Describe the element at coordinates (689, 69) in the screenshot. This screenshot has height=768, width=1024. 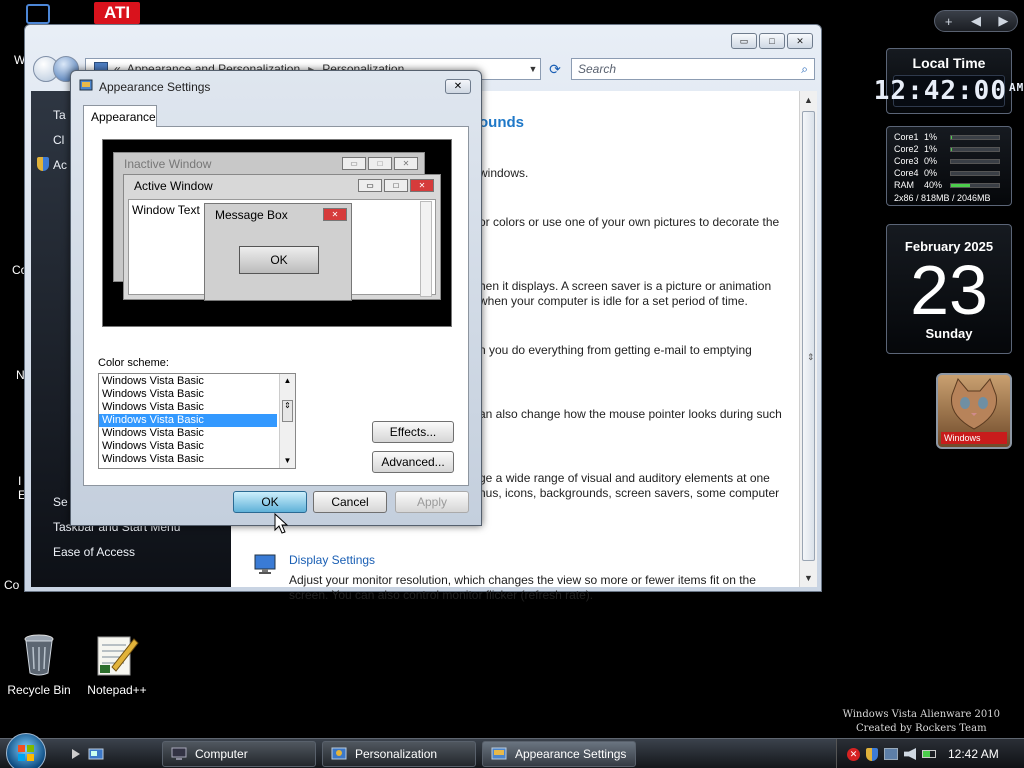
I see `search-input: Search` at that location.